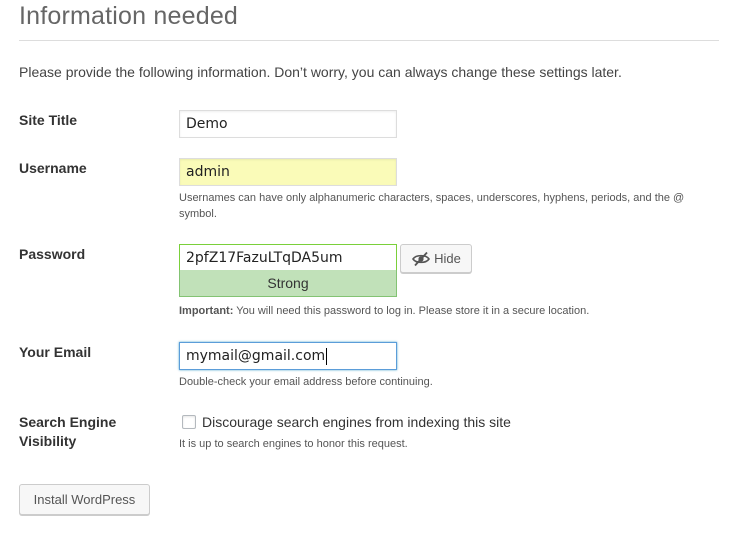 The image size is (732, 535). I want to click on site-title-value: Demo, so click(207, 124).